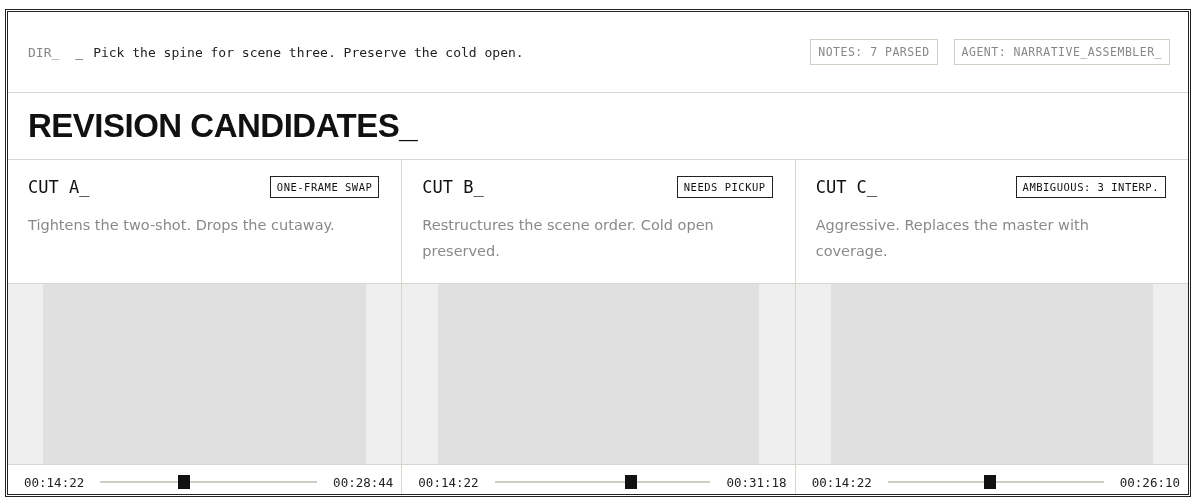 The width and height of the screenshot is (1194, 497). Describe the element at coordinates (79, 52) in the screenshot. I see `cursor-mark: _` at that location.